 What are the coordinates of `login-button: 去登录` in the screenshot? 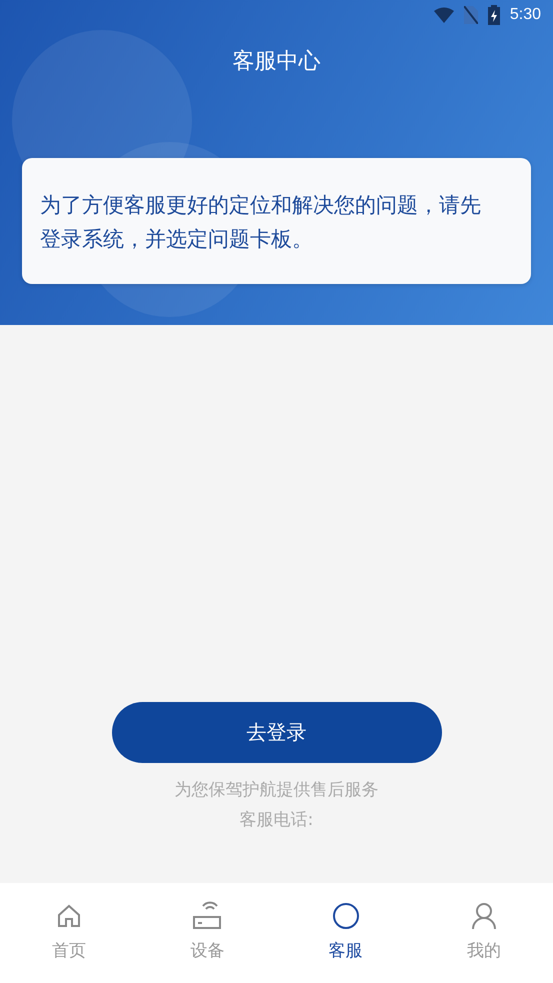 It's located at (277, 732).